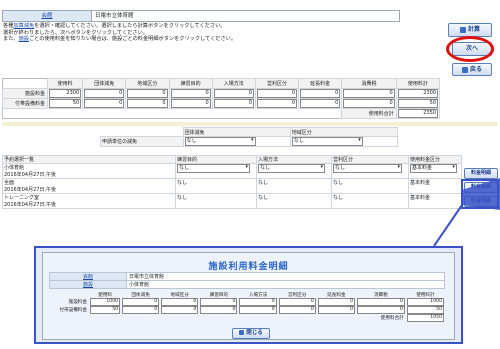  I want to click on total-label: 使用料合計, so click(392, 318).